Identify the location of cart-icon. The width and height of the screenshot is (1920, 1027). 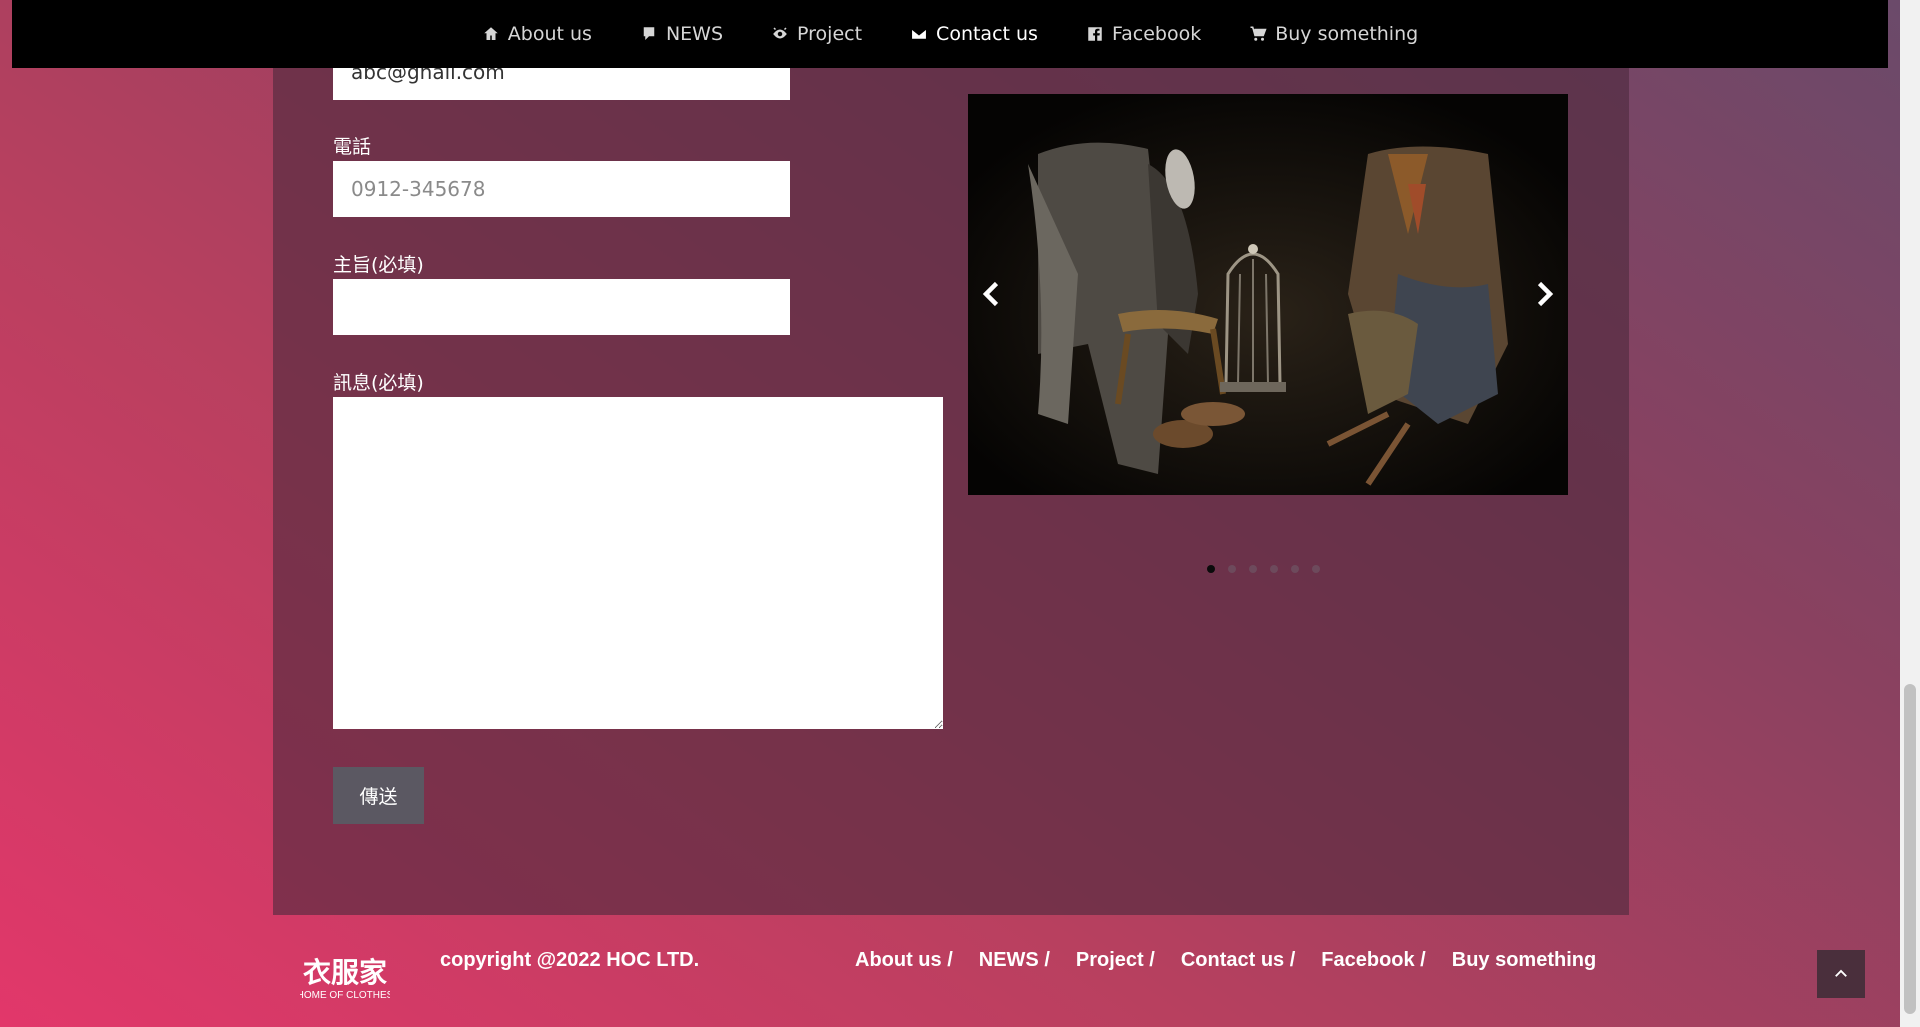
(1258, 33).